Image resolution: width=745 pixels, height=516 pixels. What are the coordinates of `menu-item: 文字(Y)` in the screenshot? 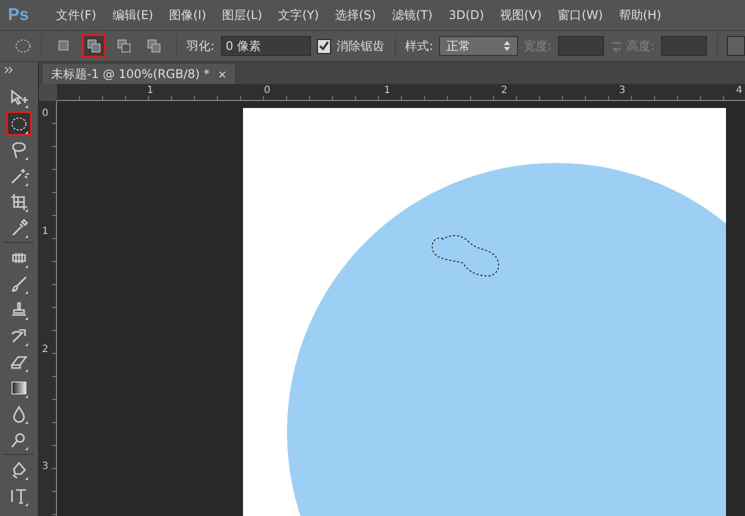 It's located at (298, 15).